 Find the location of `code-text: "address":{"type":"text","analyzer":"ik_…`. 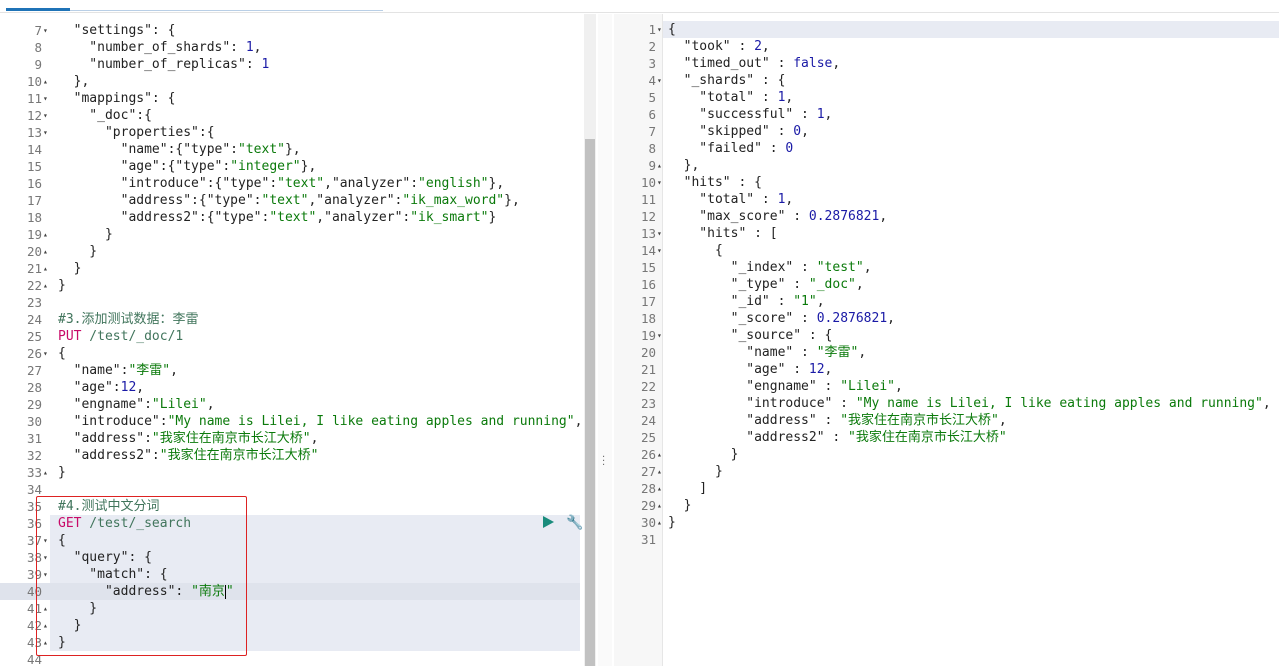

code-text: "address":{"type":"text","analyzer":"ik_… is located at coordinates (289, 200).